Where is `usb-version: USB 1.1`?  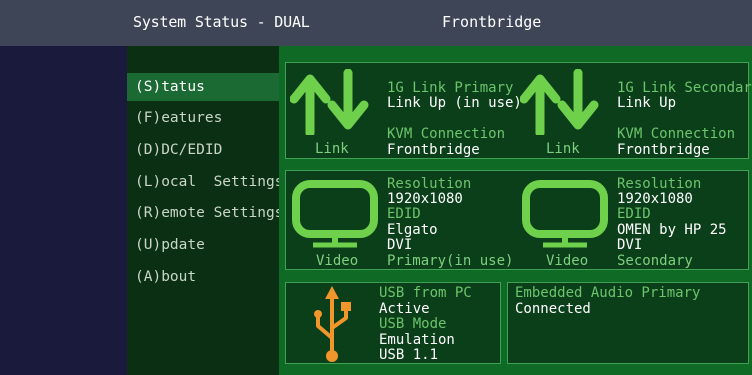 usb-version: USB 1.1 is located at coordinates (409, 355).